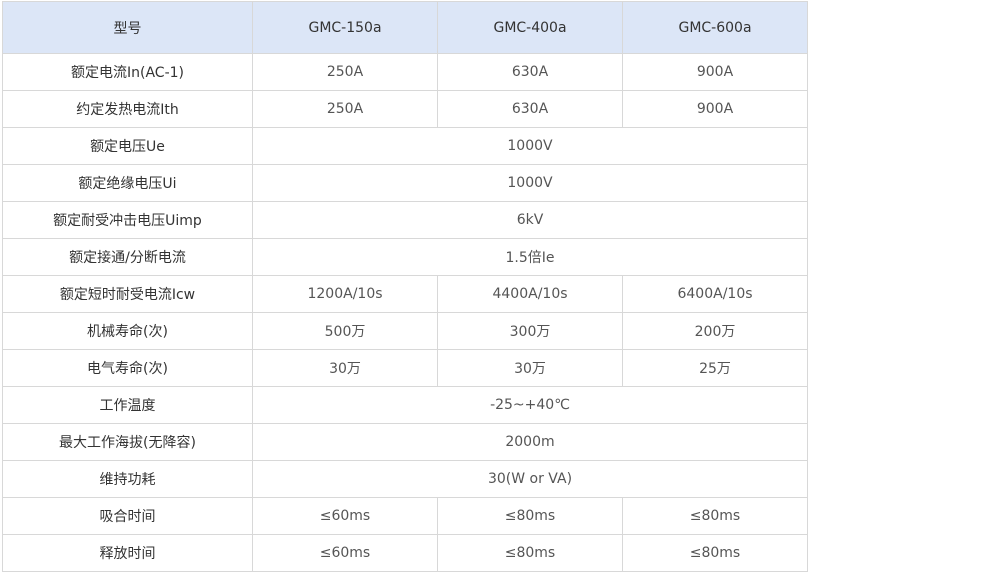 The width and height of the screenshot is (1000, 578). Describe the element at coordinates (530, 442) in the screenshot. I see `row-value-merged: 2000m` at that location.